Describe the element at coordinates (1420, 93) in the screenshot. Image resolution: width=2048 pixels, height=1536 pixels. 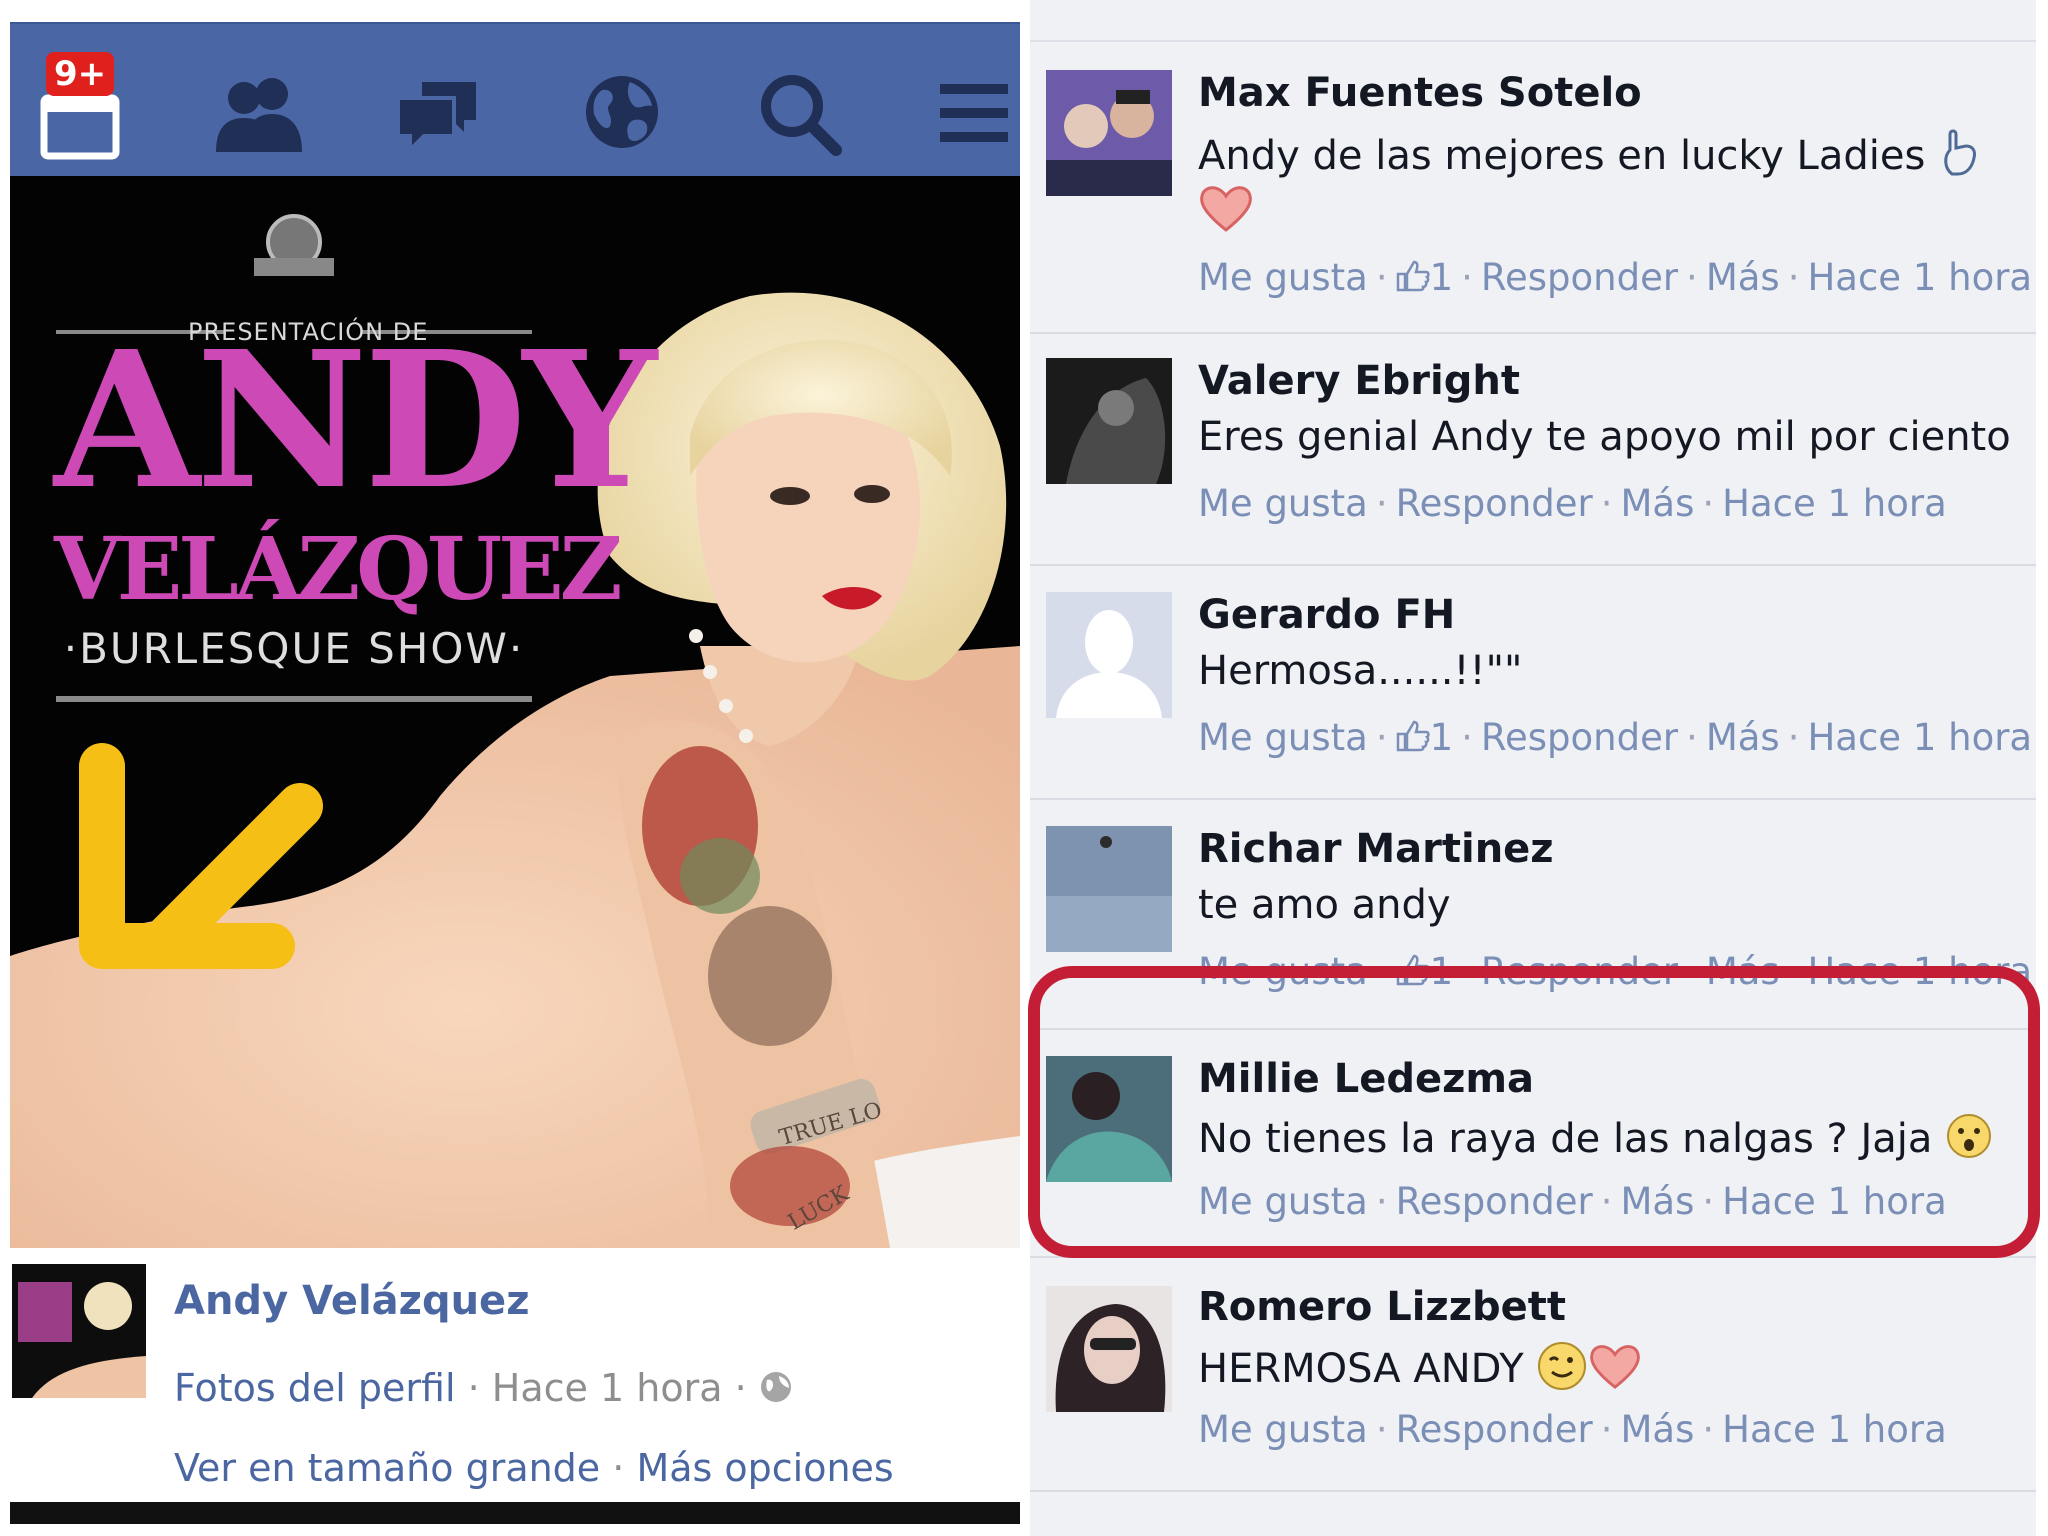
I see `commenter-name: Max Fuentes Sotelo` at that location.